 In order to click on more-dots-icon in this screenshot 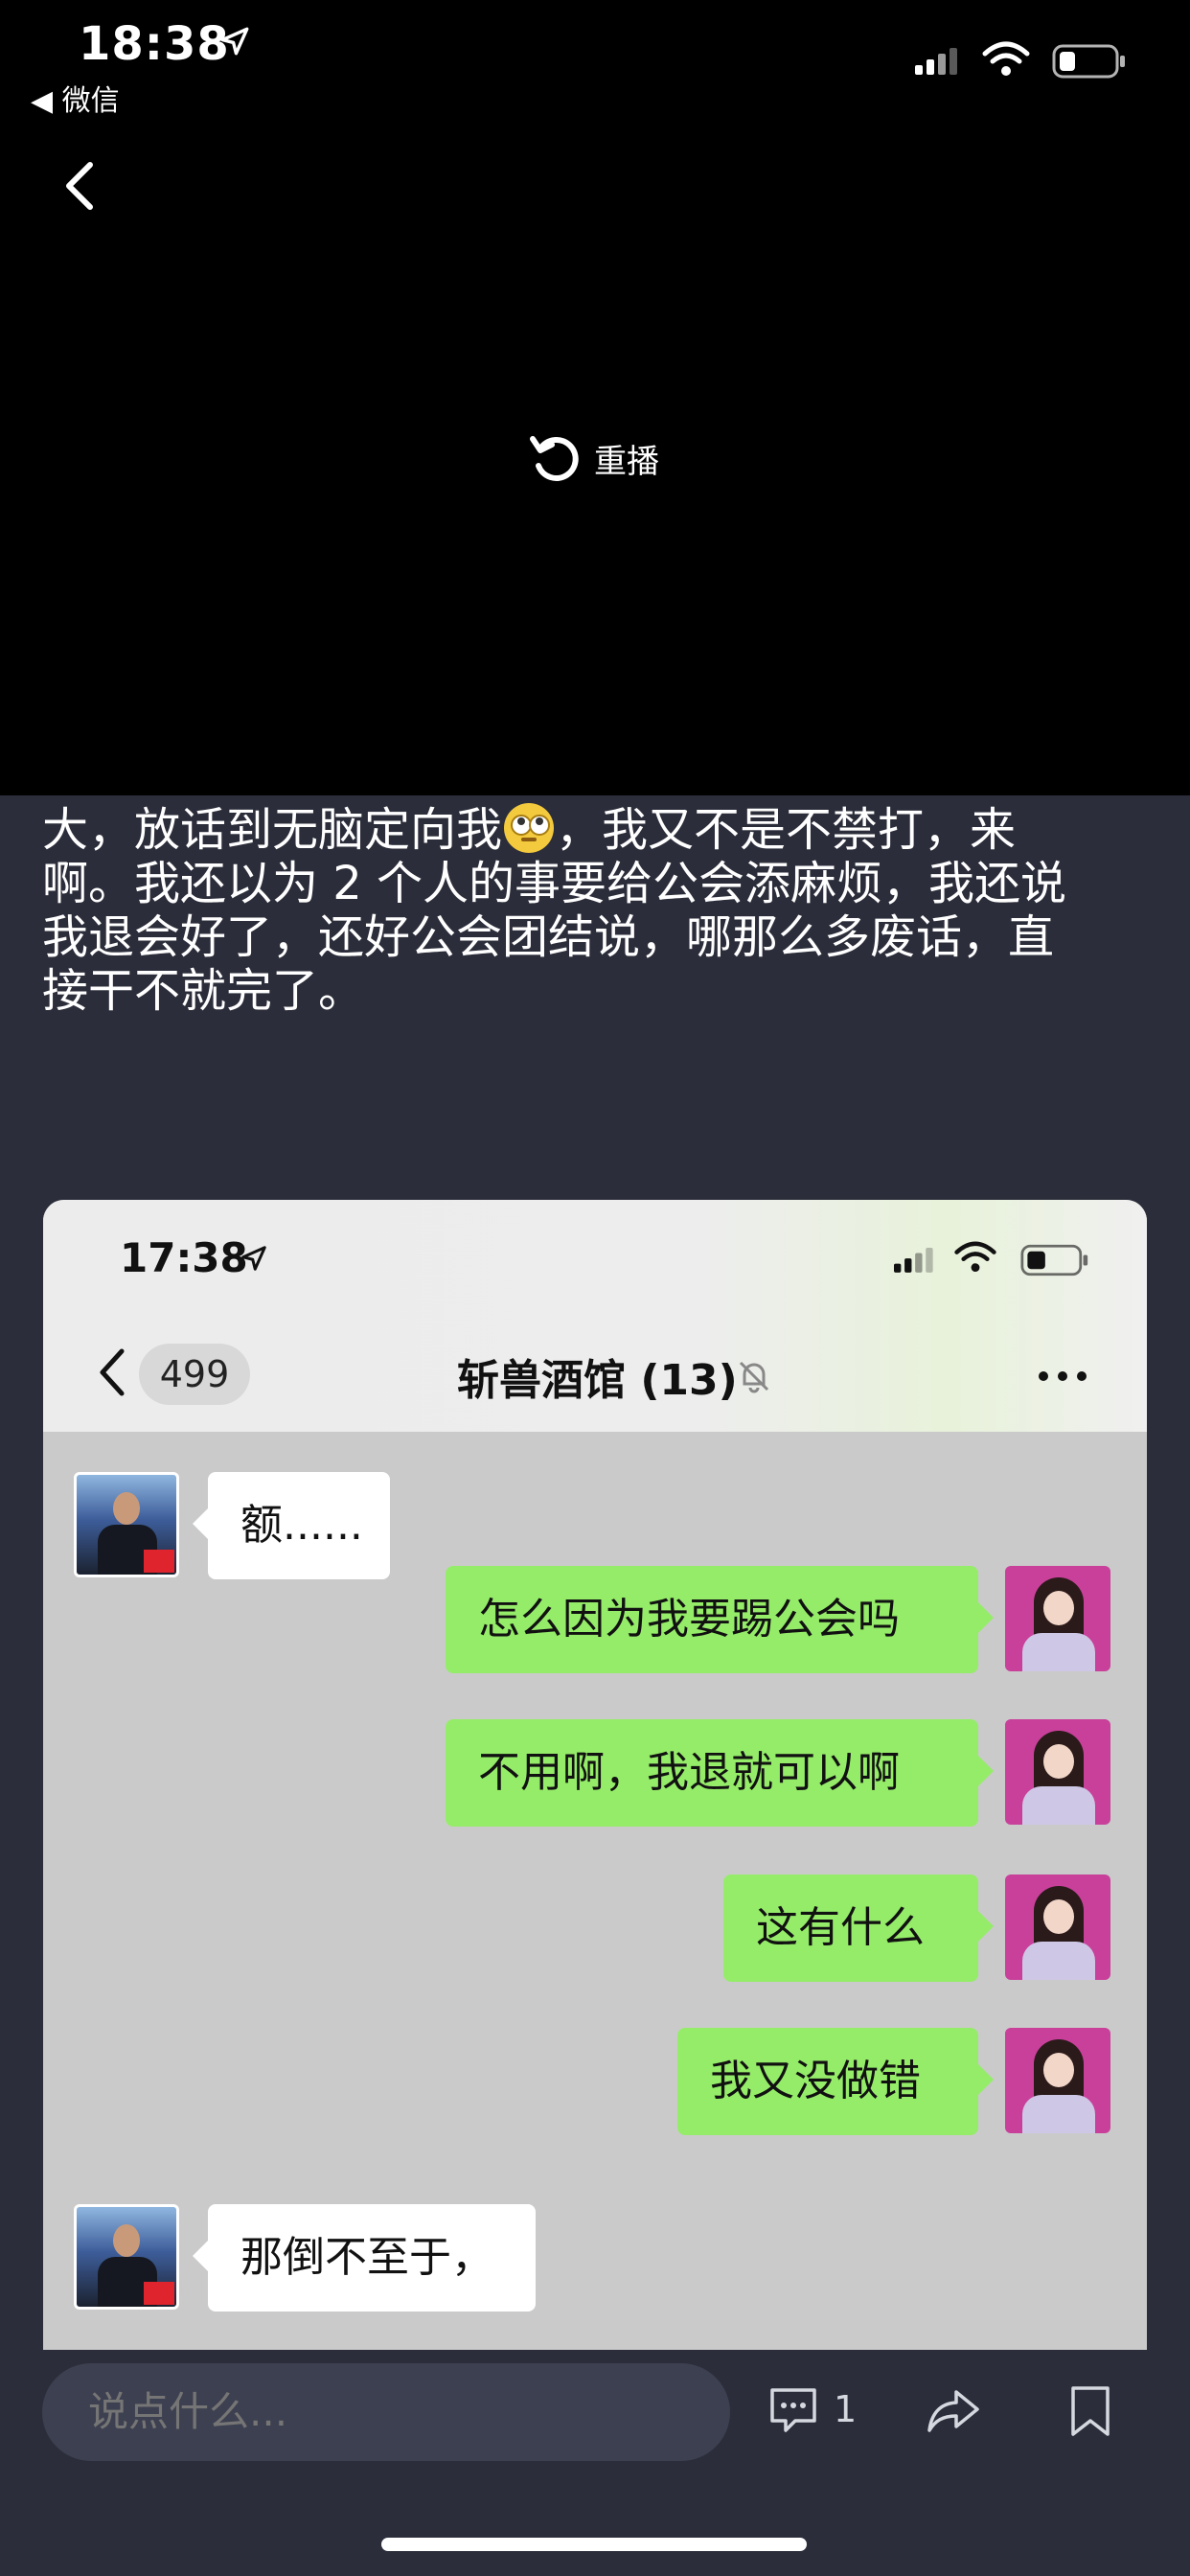, I will do `click(1063, 1376)`.